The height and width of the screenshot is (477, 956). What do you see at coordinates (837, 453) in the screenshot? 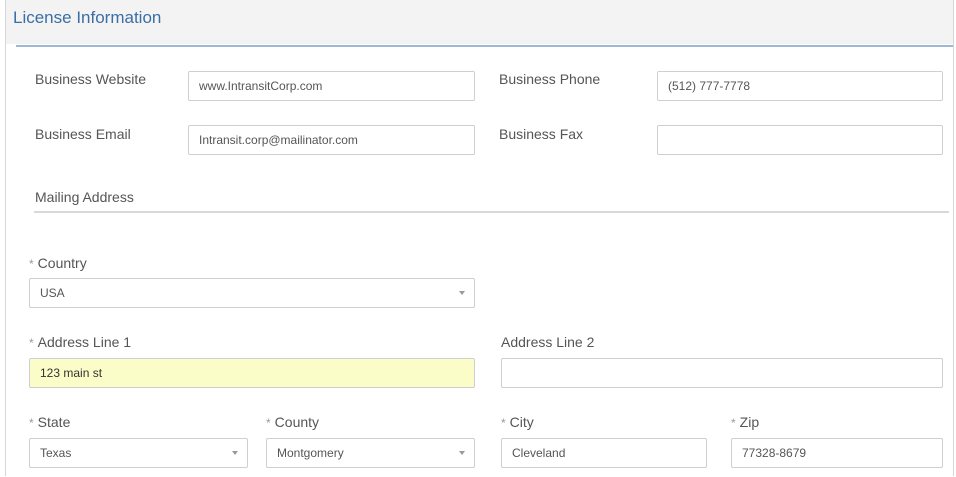
I see `zip-input: 77328-8679` at bounding box center [837, 453].